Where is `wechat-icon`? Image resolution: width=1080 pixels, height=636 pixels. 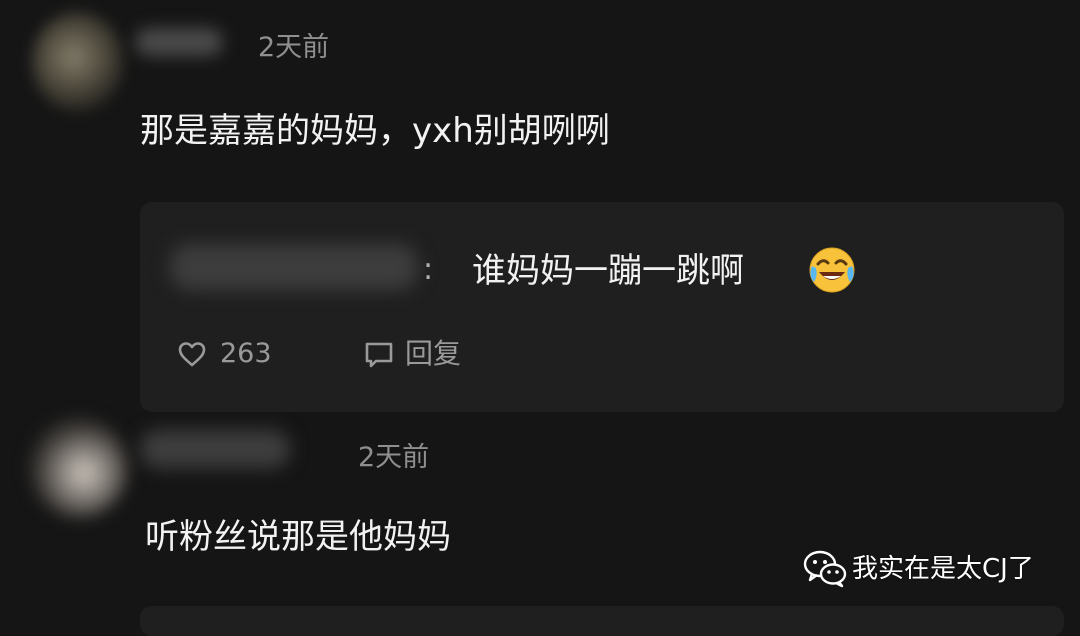
wechat-icon is located at coordinates (825, 569).